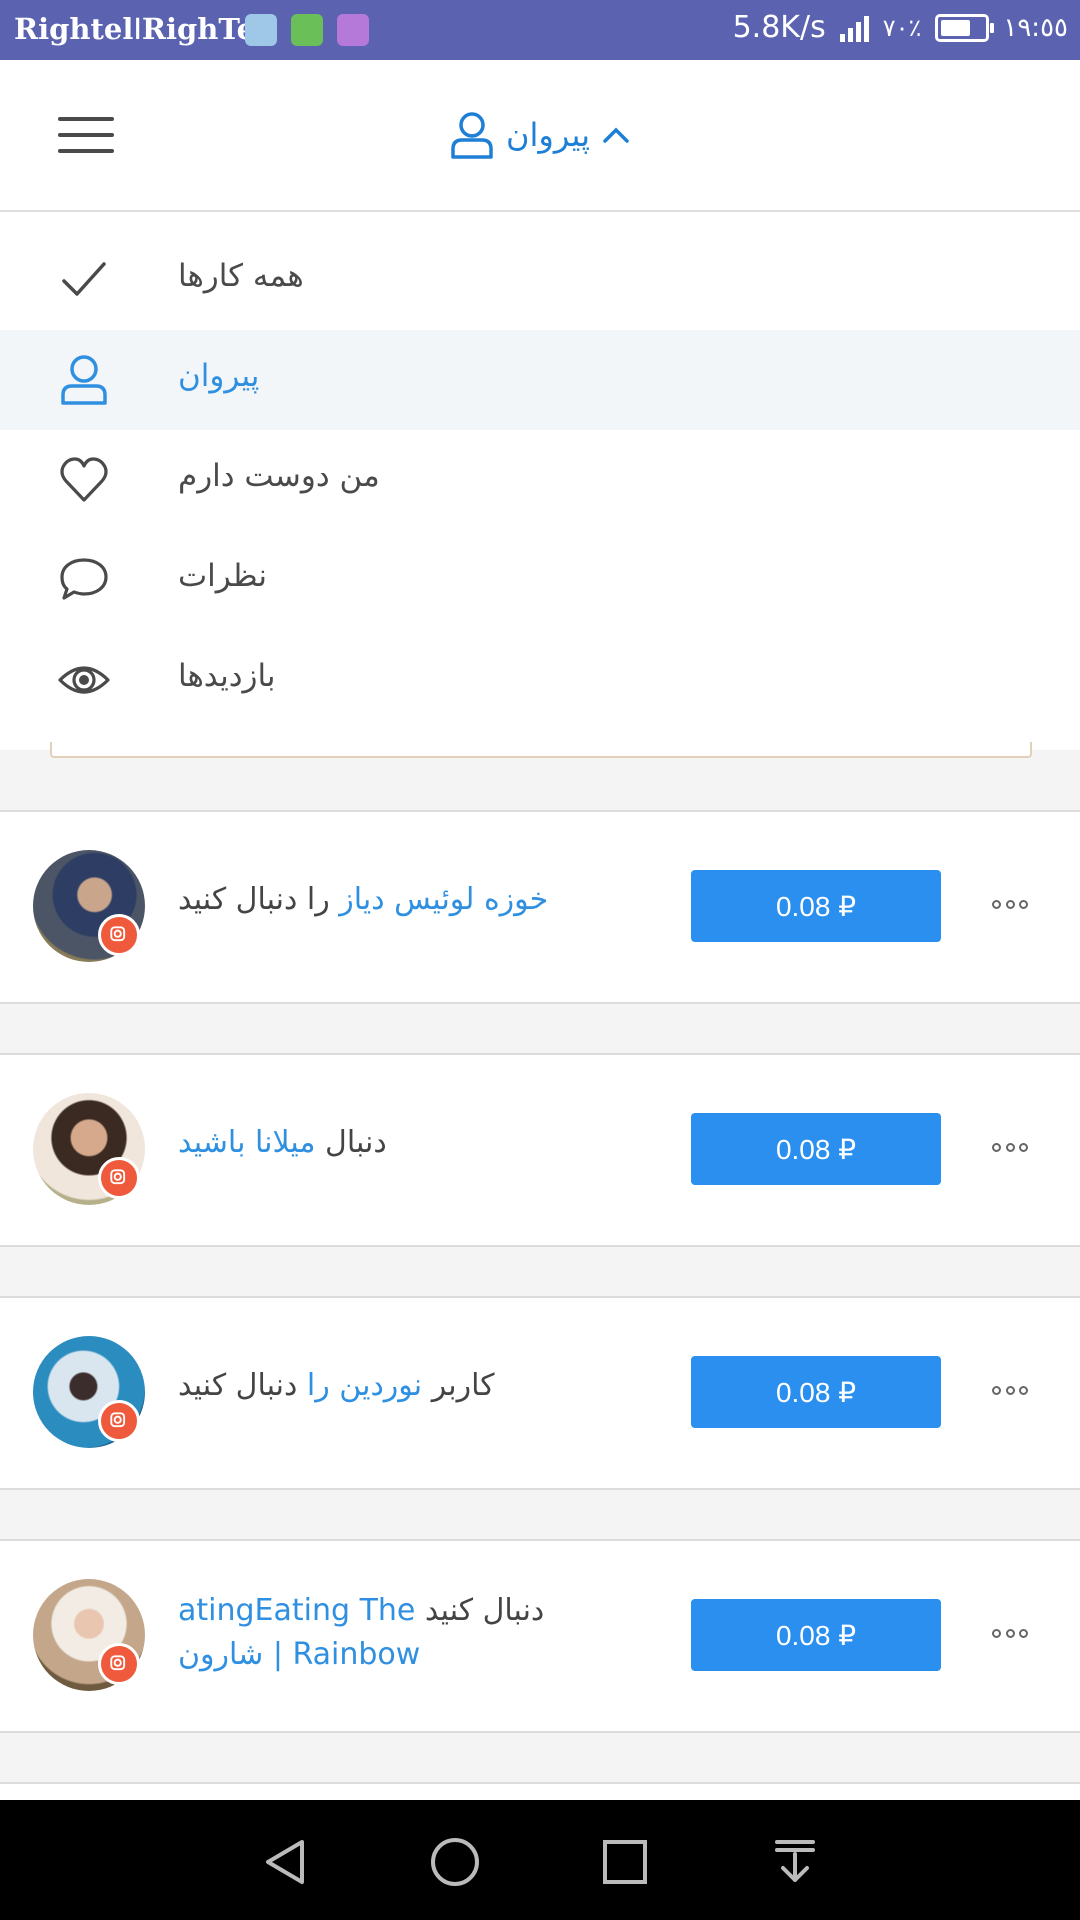 This screenshot has height=1920, width=1080. Describe the element at coordinates (540, 680) in the screenshot. I see `menu-item-views: بازدیدها` at that location.